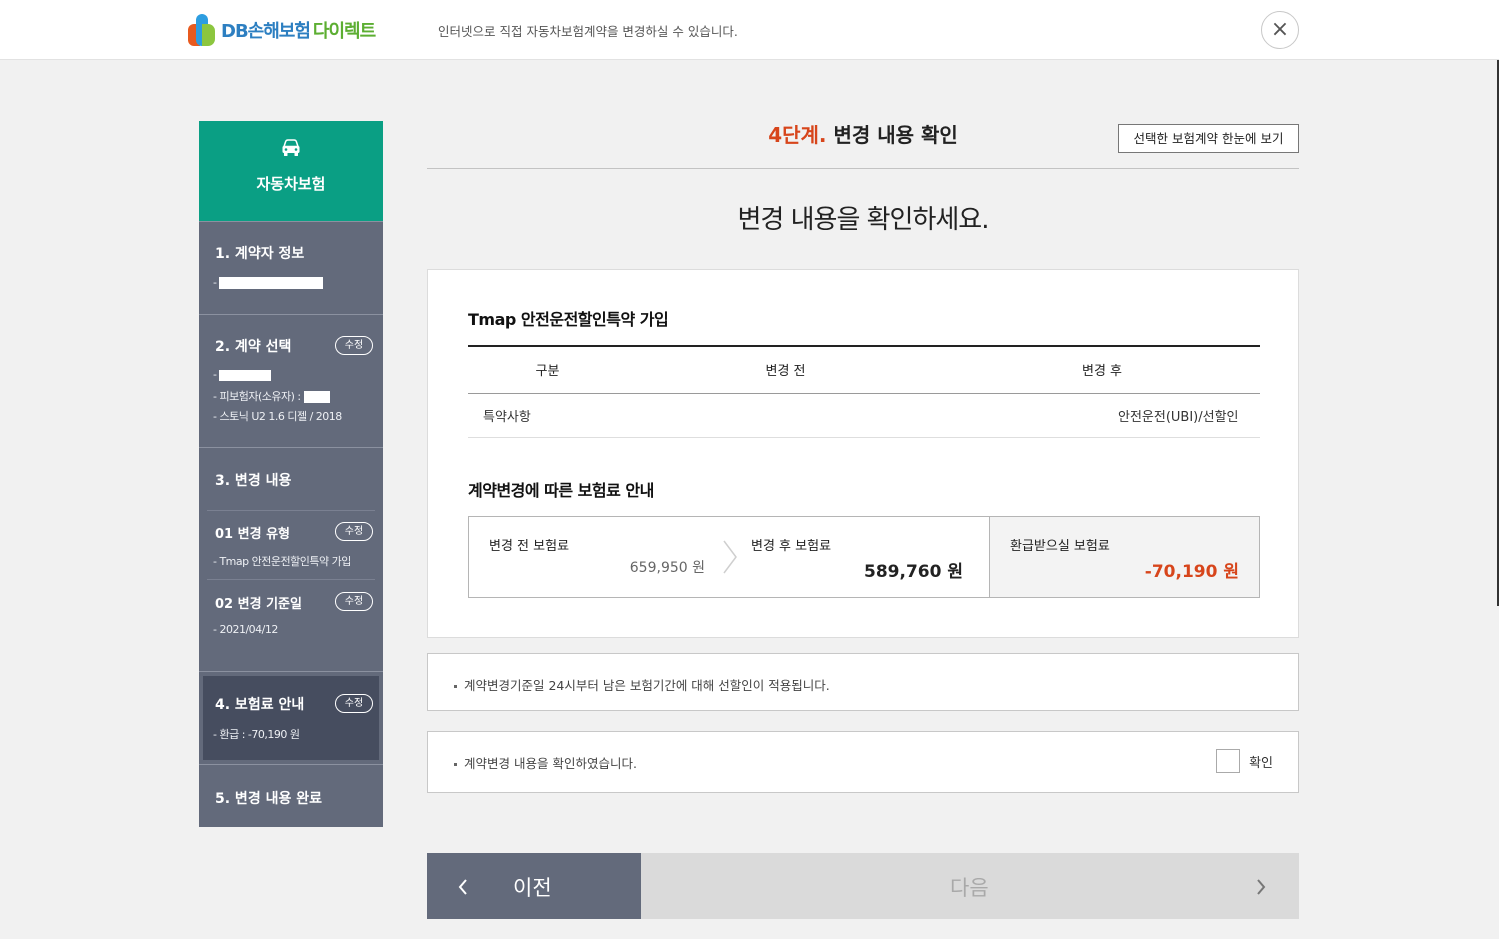 This screenshot has height=939, width=1499. I want to click on view-all-contracts-button: 선택한 보험계약 한눈에 보기, so click(1208, 138).